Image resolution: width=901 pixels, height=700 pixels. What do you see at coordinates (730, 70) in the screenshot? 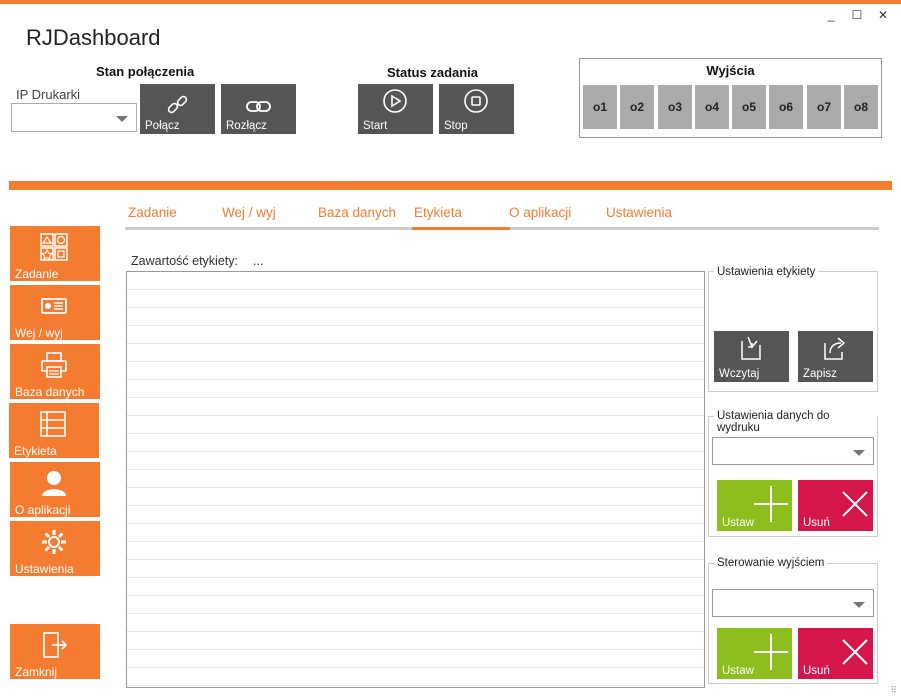
I see `outputs-title: Wyjścia` at bounding box center [730, 70].